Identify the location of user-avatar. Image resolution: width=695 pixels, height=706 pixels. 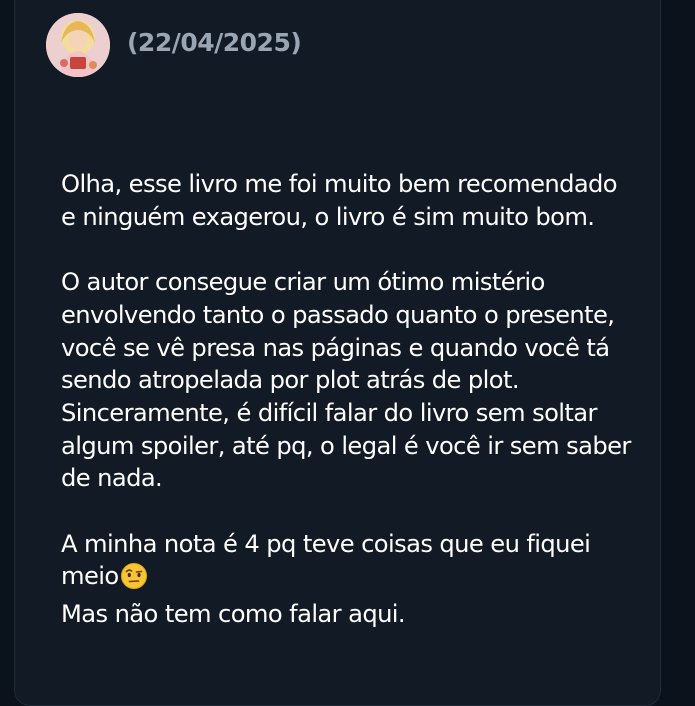
(78, 45).